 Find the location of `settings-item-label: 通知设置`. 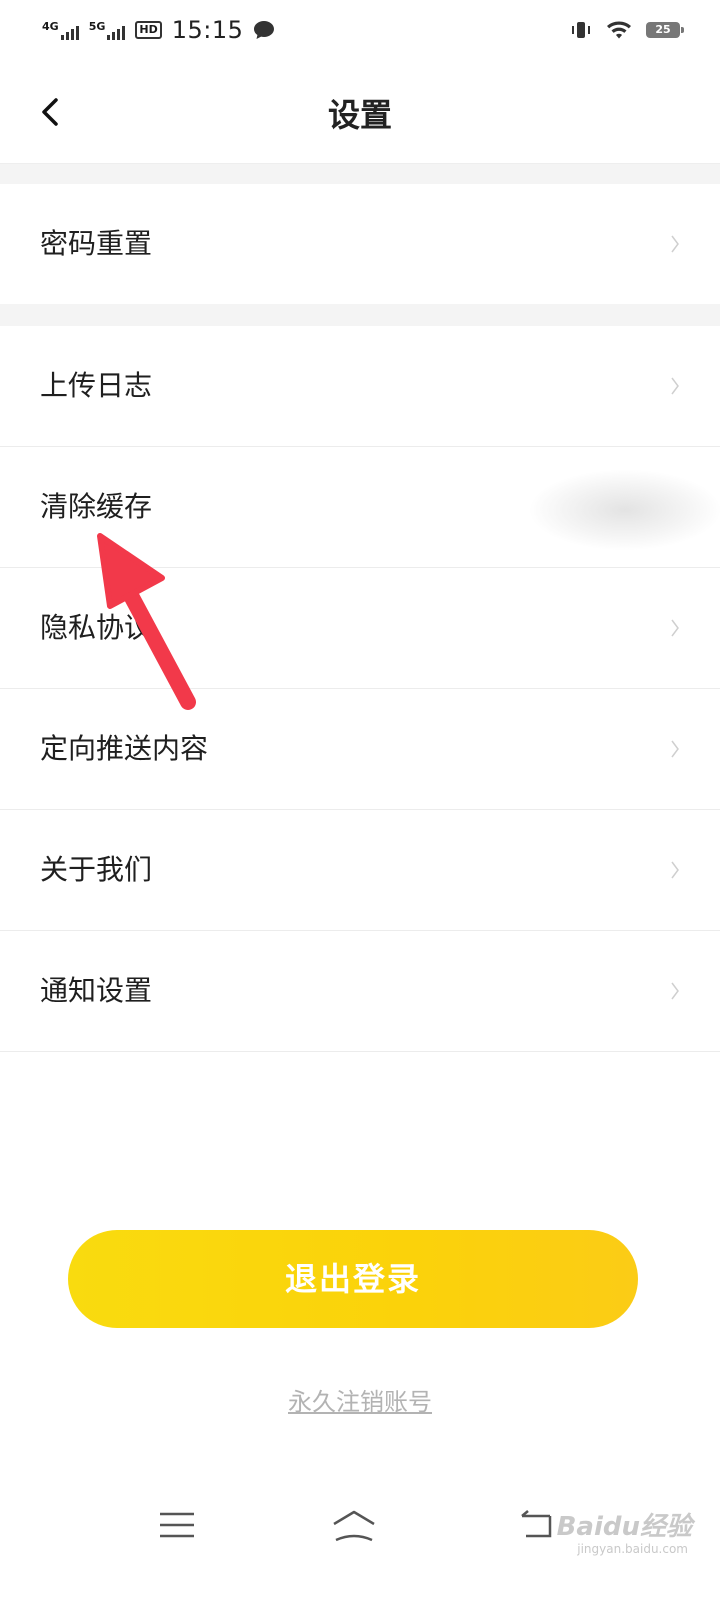

settings-item-label: 通知设置 is located at coordinates (96, 990).